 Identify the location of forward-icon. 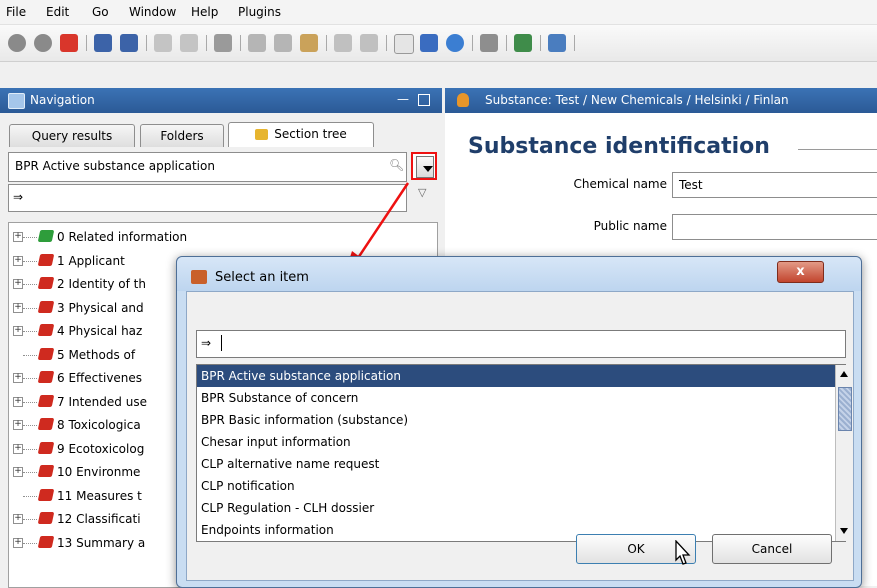
(43, 43).